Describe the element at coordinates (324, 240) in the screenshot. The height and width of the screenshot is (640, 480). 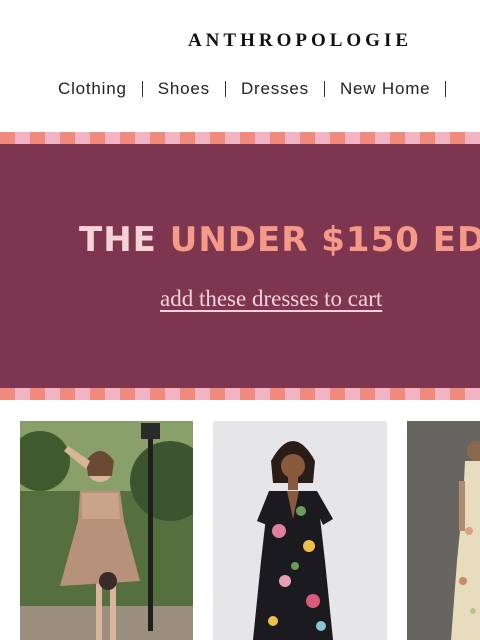
I see `promo-headline-accent: UNDER $150 ED` at that location.